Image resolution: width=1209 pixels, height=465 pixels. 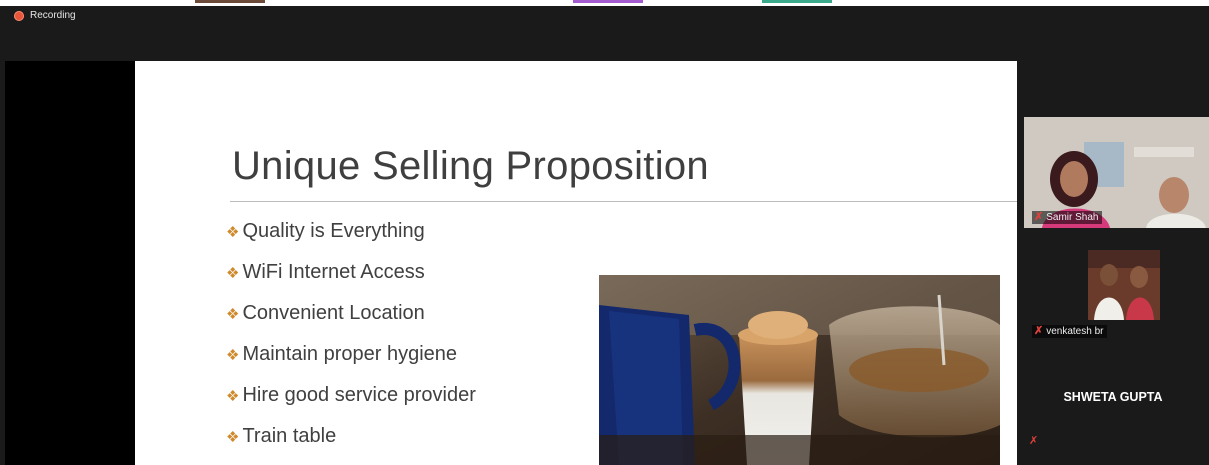 What do you see at coordinates (70, 263) in the screenshot?
I see `shared-screen-margin` at bounding box center [70, 263].